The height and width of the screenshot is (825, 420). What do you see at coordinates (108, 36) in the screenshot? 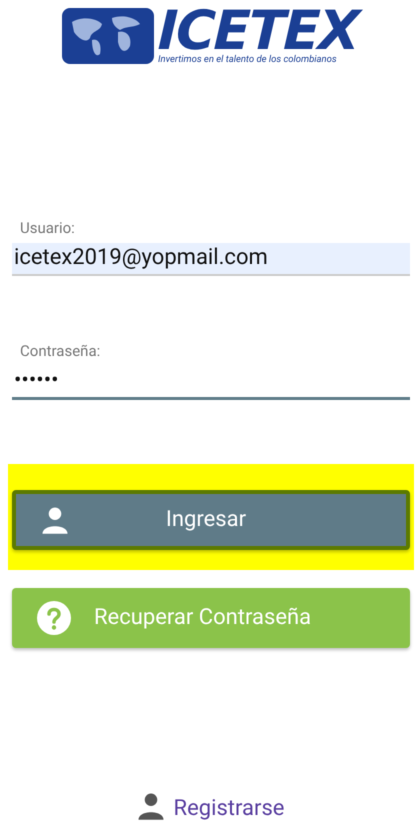
I see `globe-logo-icon` at bounding box center [108, 36].